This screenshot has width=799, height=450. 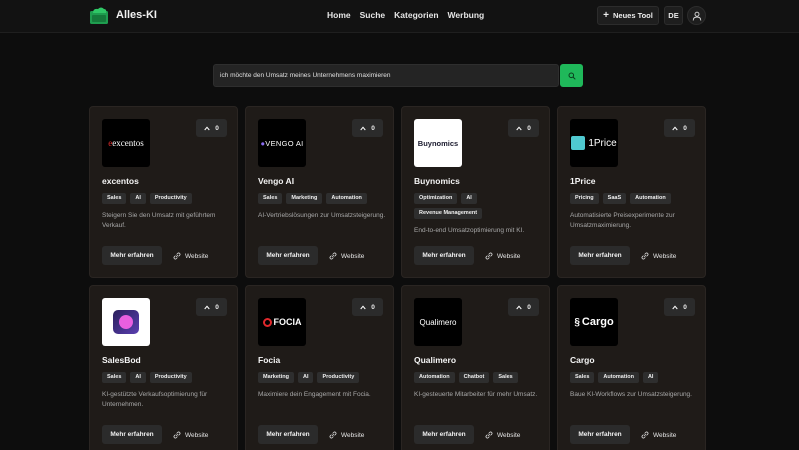 I want to click on language-button: DE, so click(x=673, y=15).